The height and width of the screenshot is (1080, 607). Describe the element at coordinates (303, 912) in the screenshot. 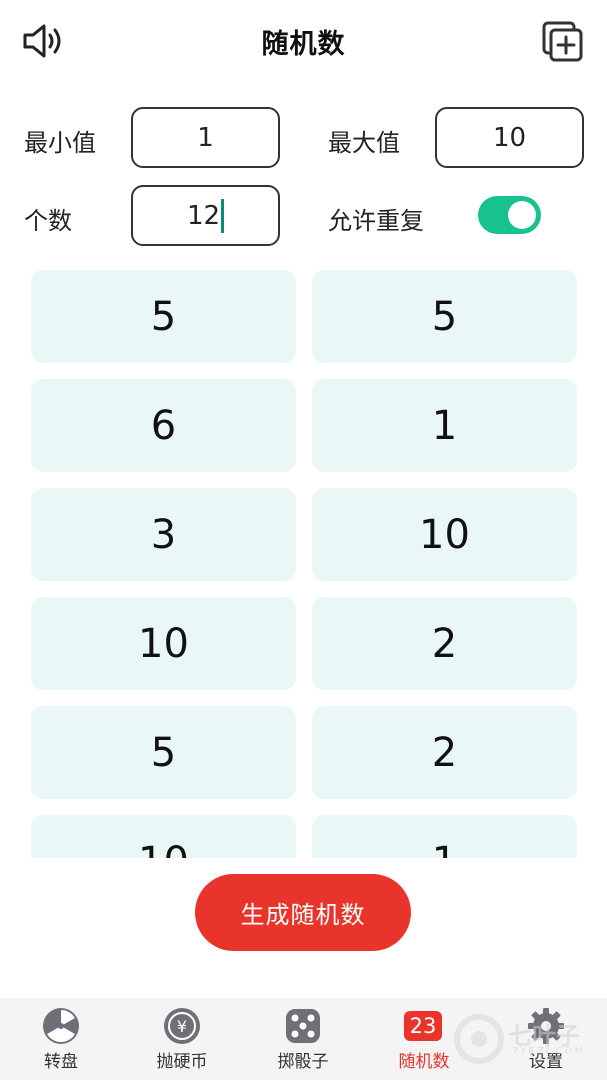

I see `generate-button: 生成随机数` at that location.